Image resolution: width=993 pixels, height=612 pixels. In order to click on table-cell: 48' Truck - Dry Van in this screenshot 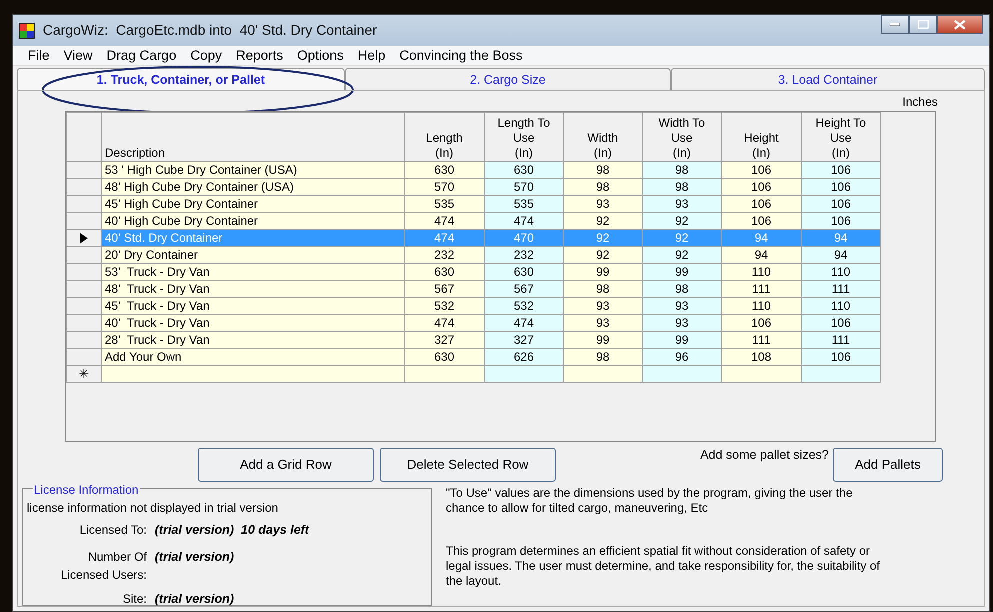, I will do `click(253, 289)`.